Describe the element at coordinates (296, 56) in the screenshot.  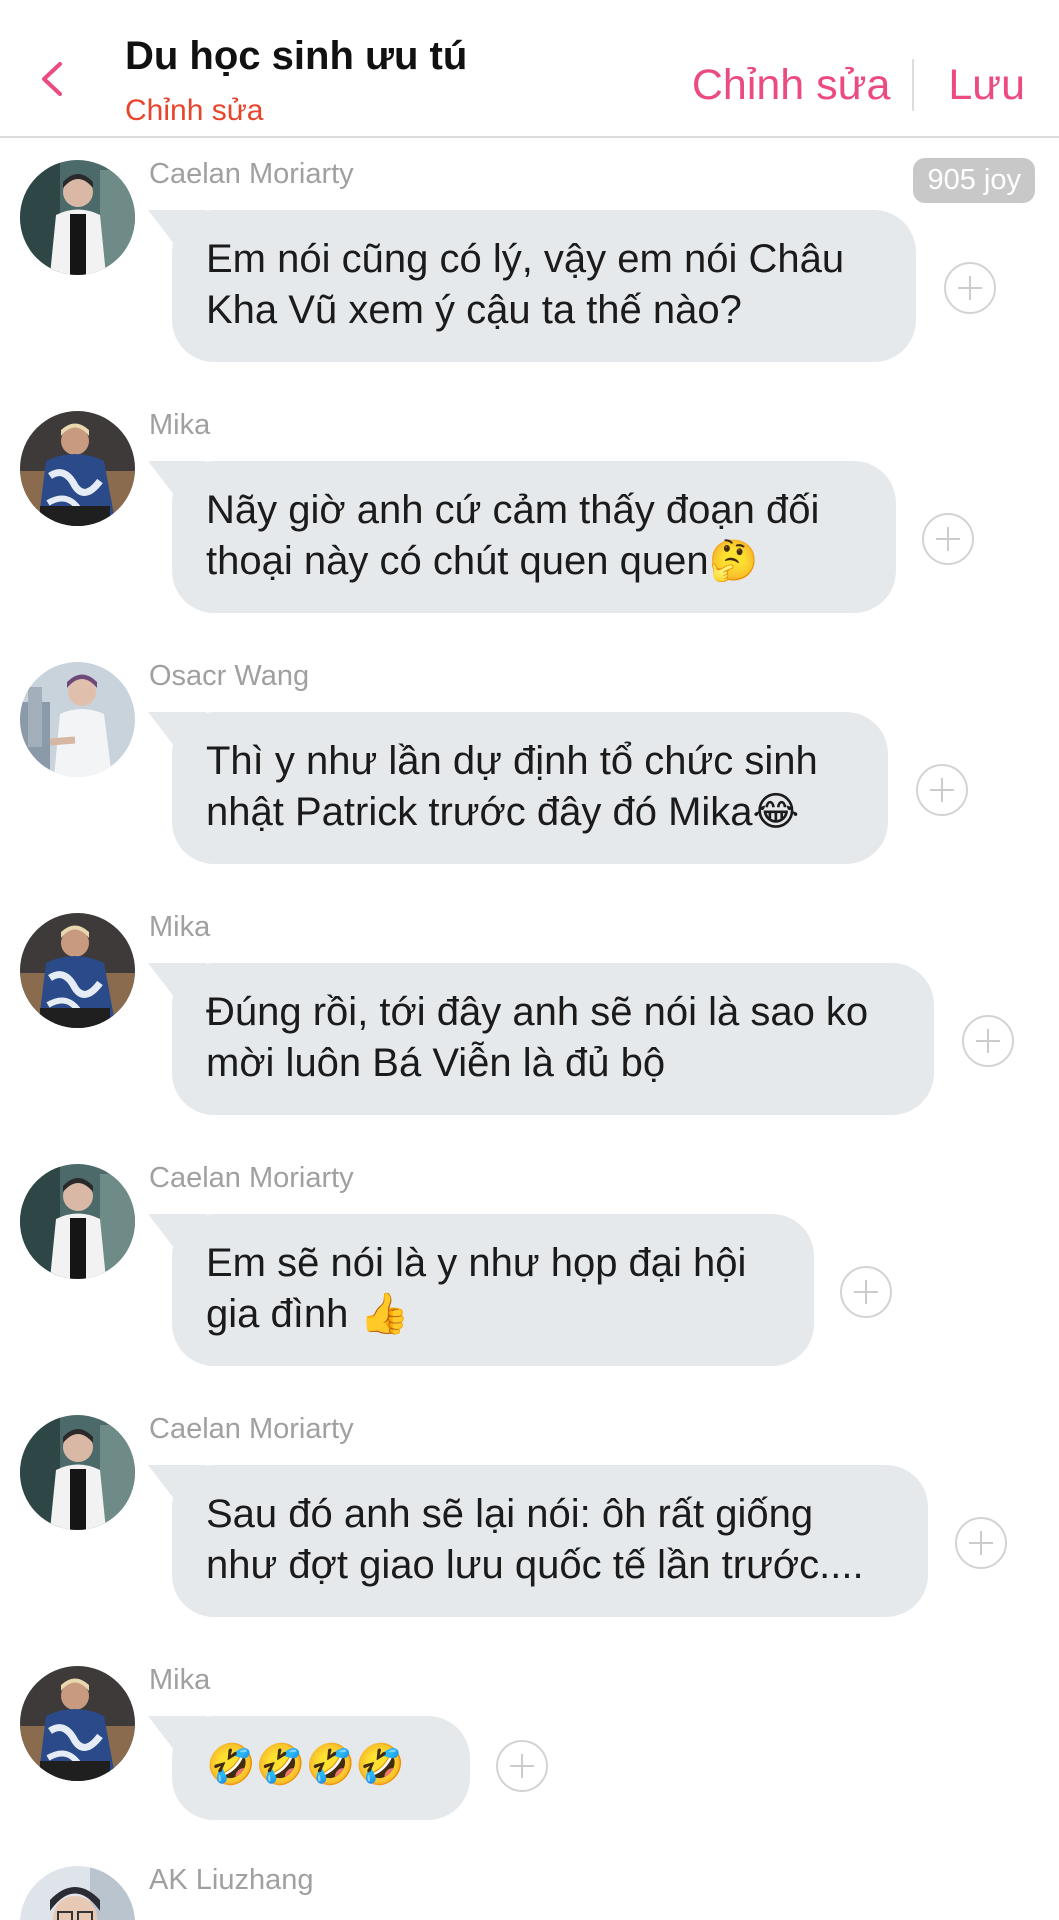
I see `page-title: Du học sinh ưu tú` at that location.